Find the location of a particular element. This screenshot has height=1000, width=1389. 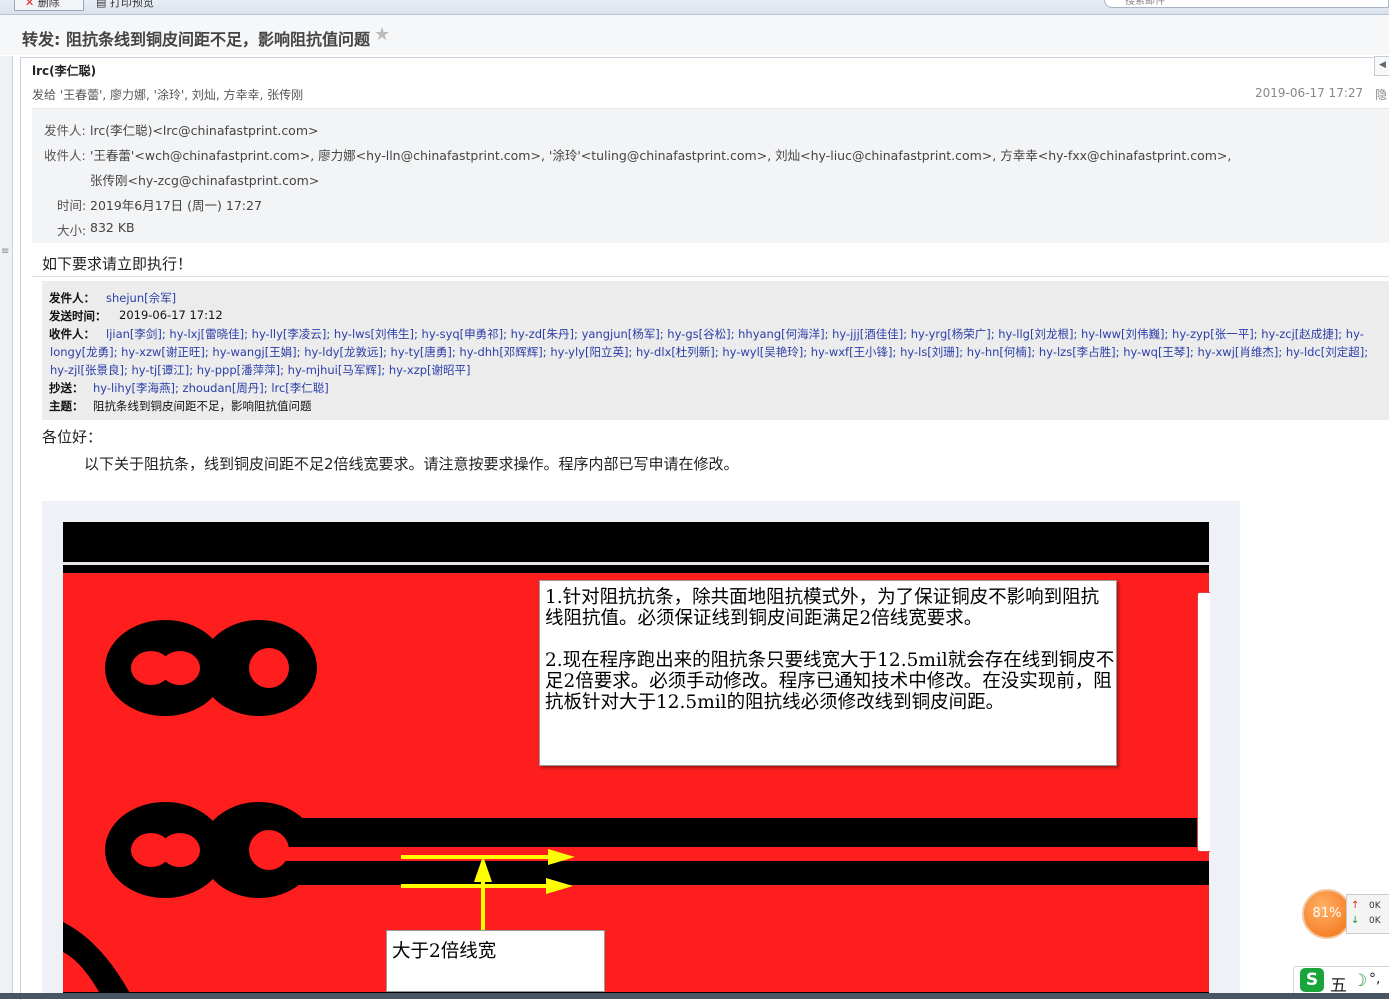

pcb-top-black-band is located at coordinates (636, 542).